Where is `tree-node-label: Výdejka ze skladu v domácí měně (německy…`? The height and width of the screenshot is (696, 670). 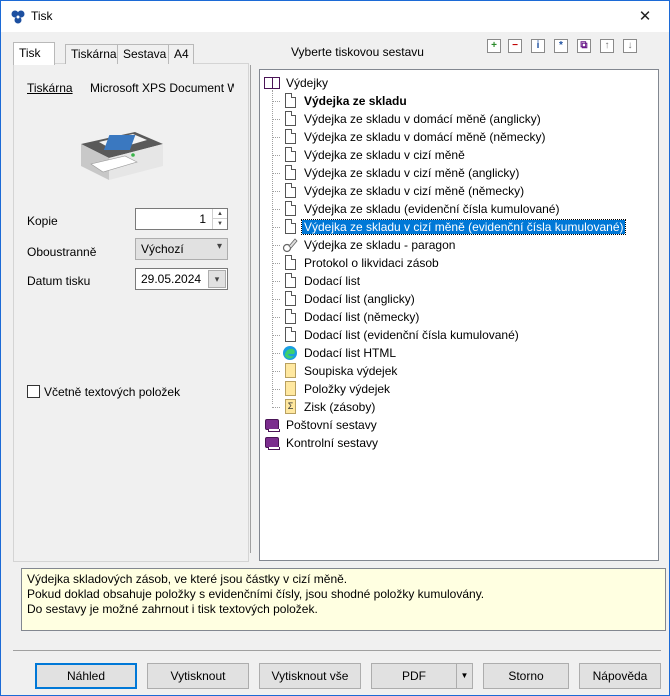
tree-node-label: Výdejka ze skladu v domácí měně (německy… is located at coordinates (425, 137).